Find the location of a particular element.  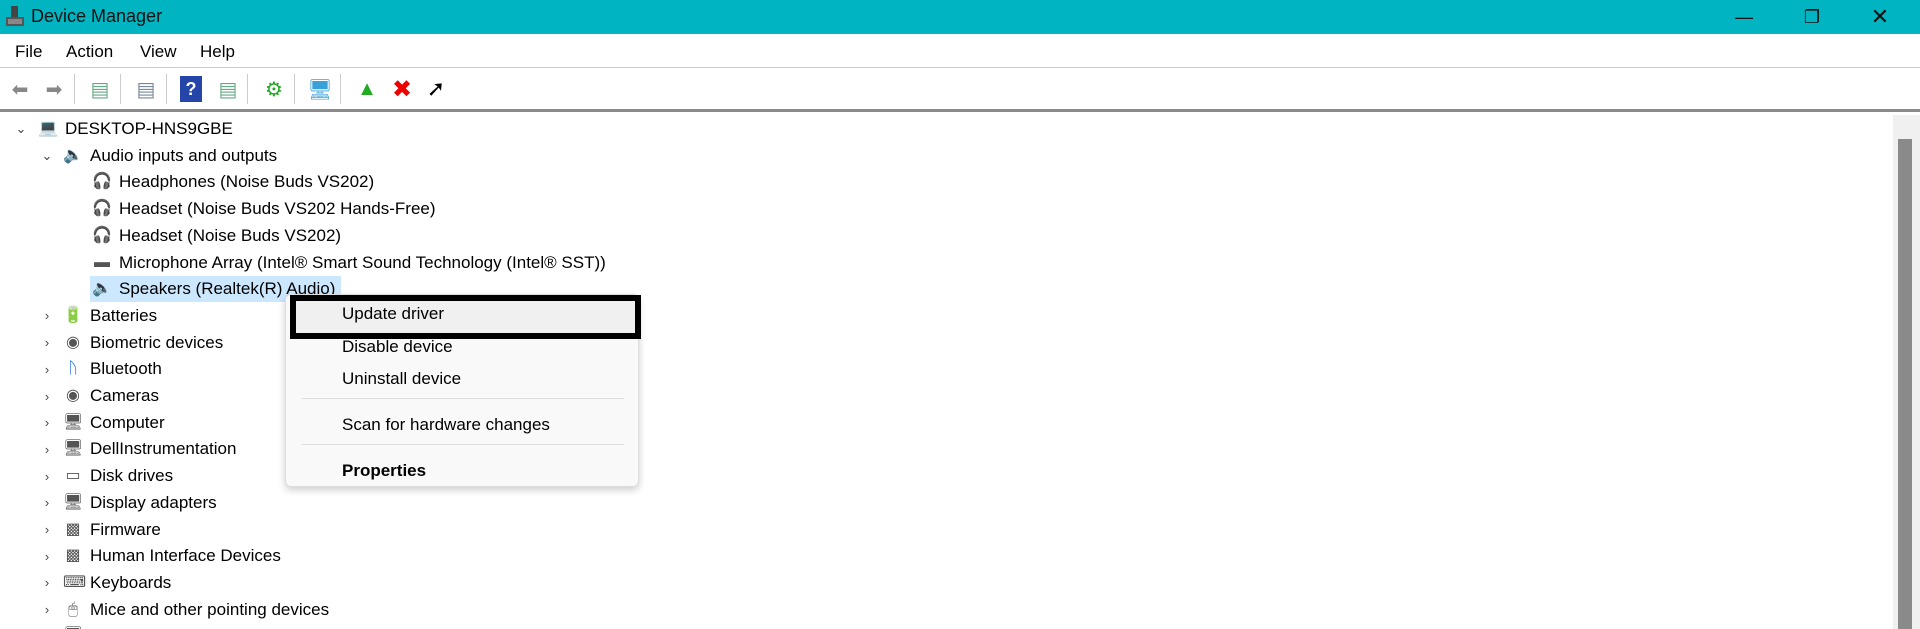

back-icon: ⬅ is located at coordinates (20, 89).